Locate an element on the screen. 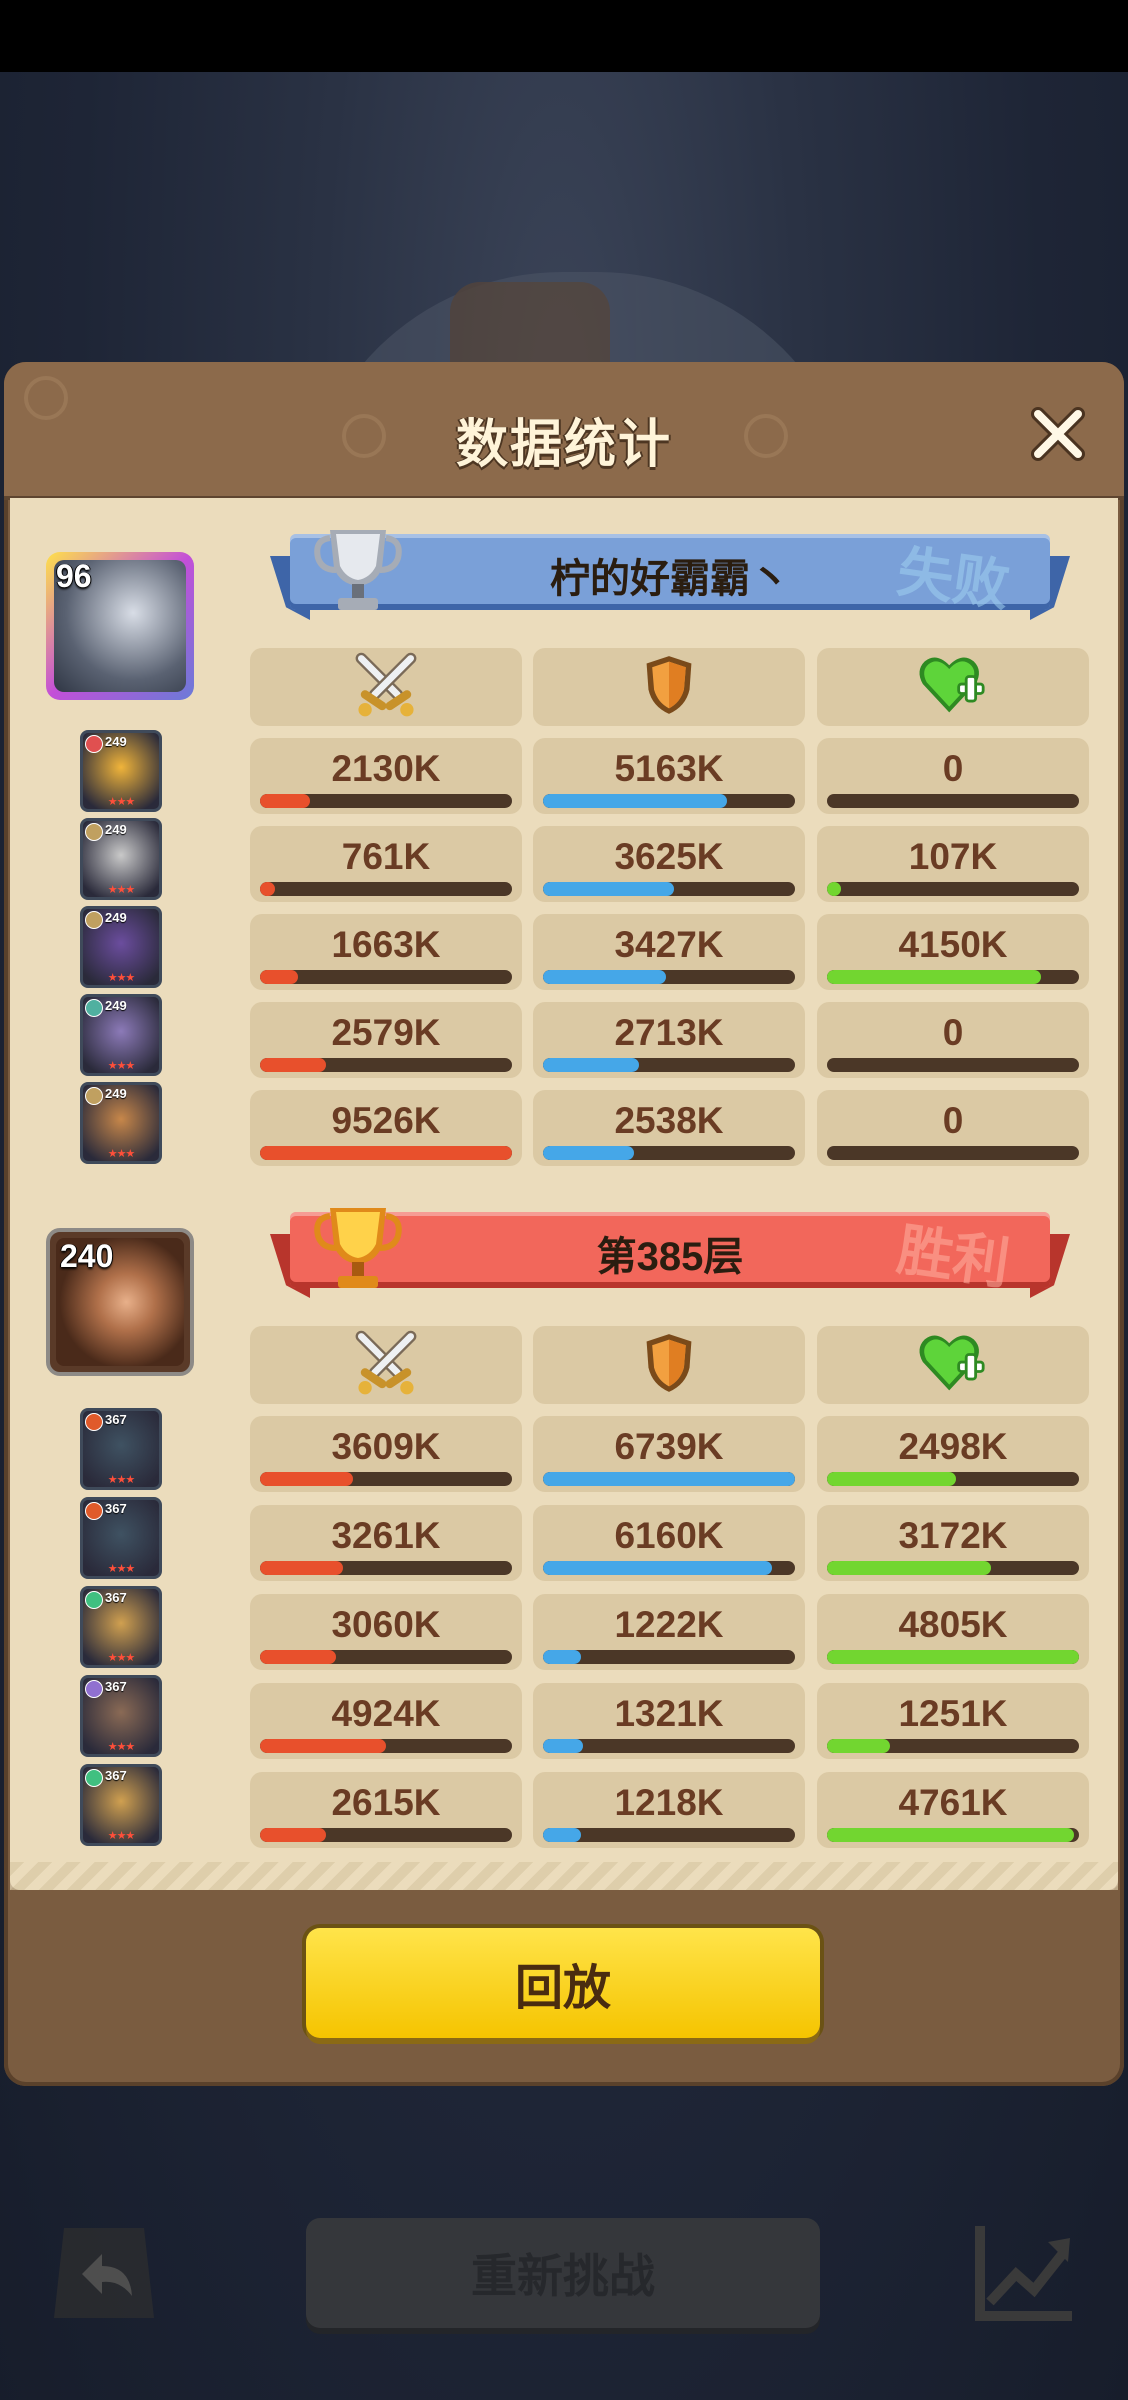 This screenshot has width=1128, height=2400. defense-stat-cell: 1218K is located at coordinates (669, 1810).